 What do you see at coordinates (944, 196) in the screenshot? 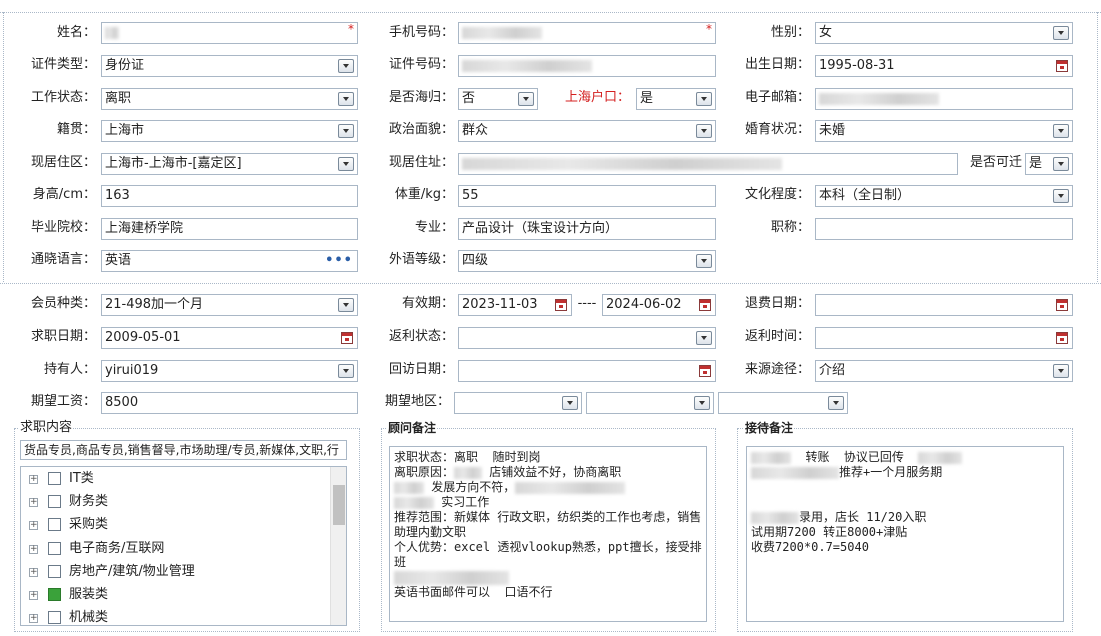
I see `education-select: 本科（全日制）` at bounding box center [944, 196].